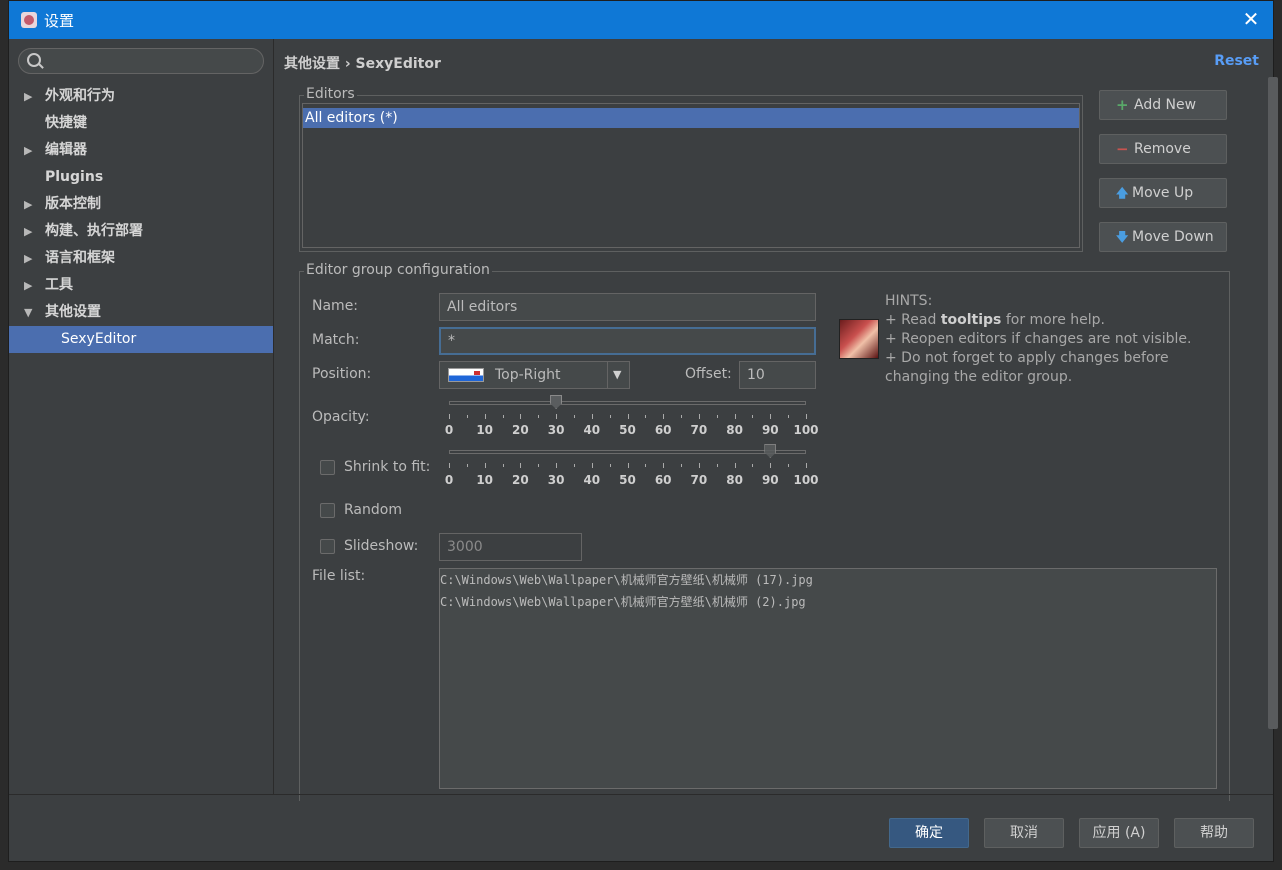 The image size is (1282, 870). Describe the element at coordinates (627, 452) in the screenshot. I see `shrink-slider-track` at that location.